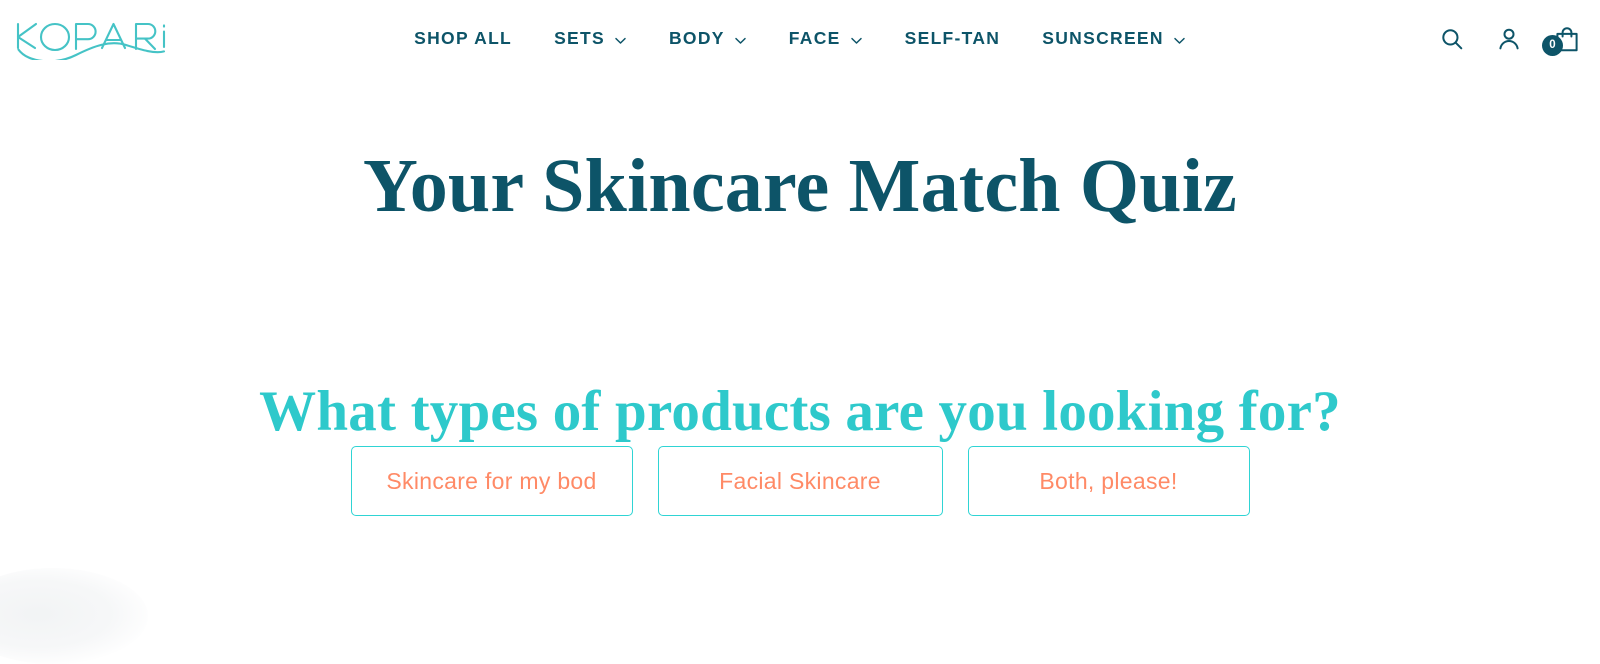  Describe the element at coordinates (491, 481) in the screenshot. I see `answer-option-body-skincare: Skincare for my bod` at that location.